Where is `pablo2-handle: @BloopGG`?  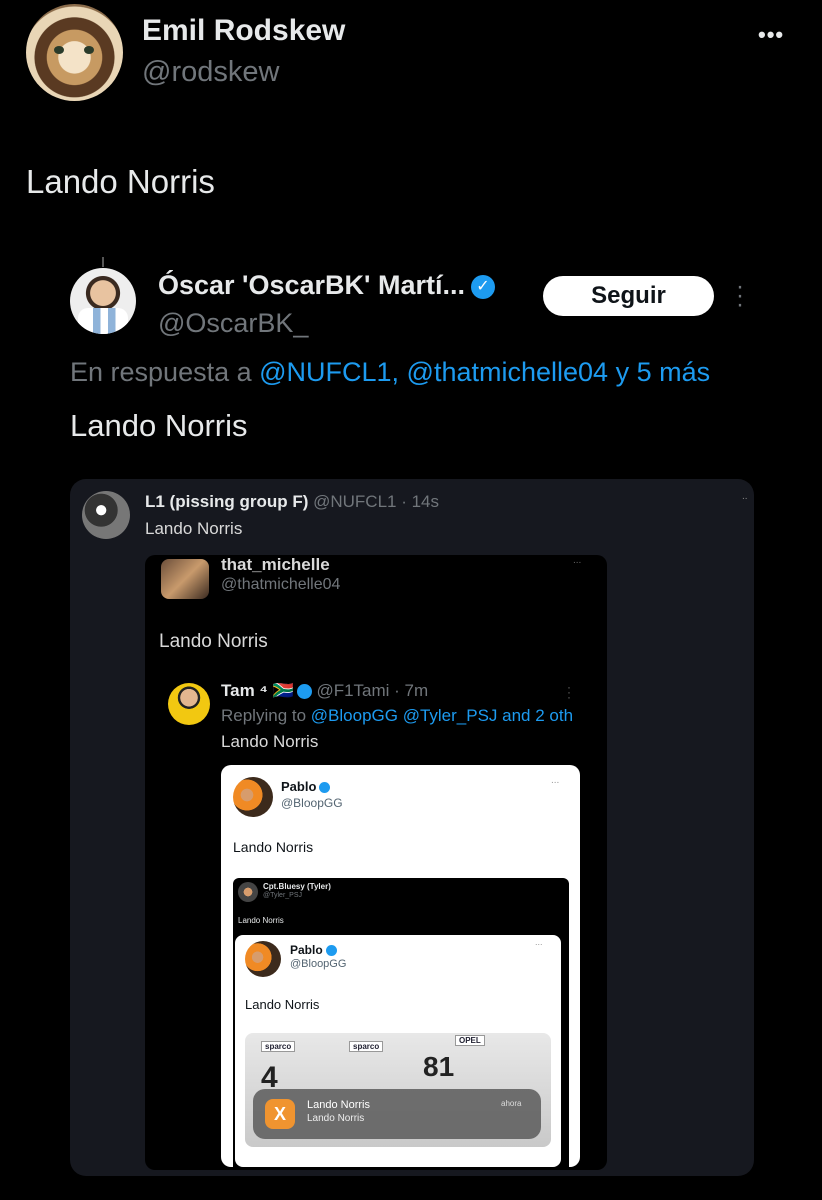
pablo2-handle: @BloopGG is located at coordinates (318, 964).